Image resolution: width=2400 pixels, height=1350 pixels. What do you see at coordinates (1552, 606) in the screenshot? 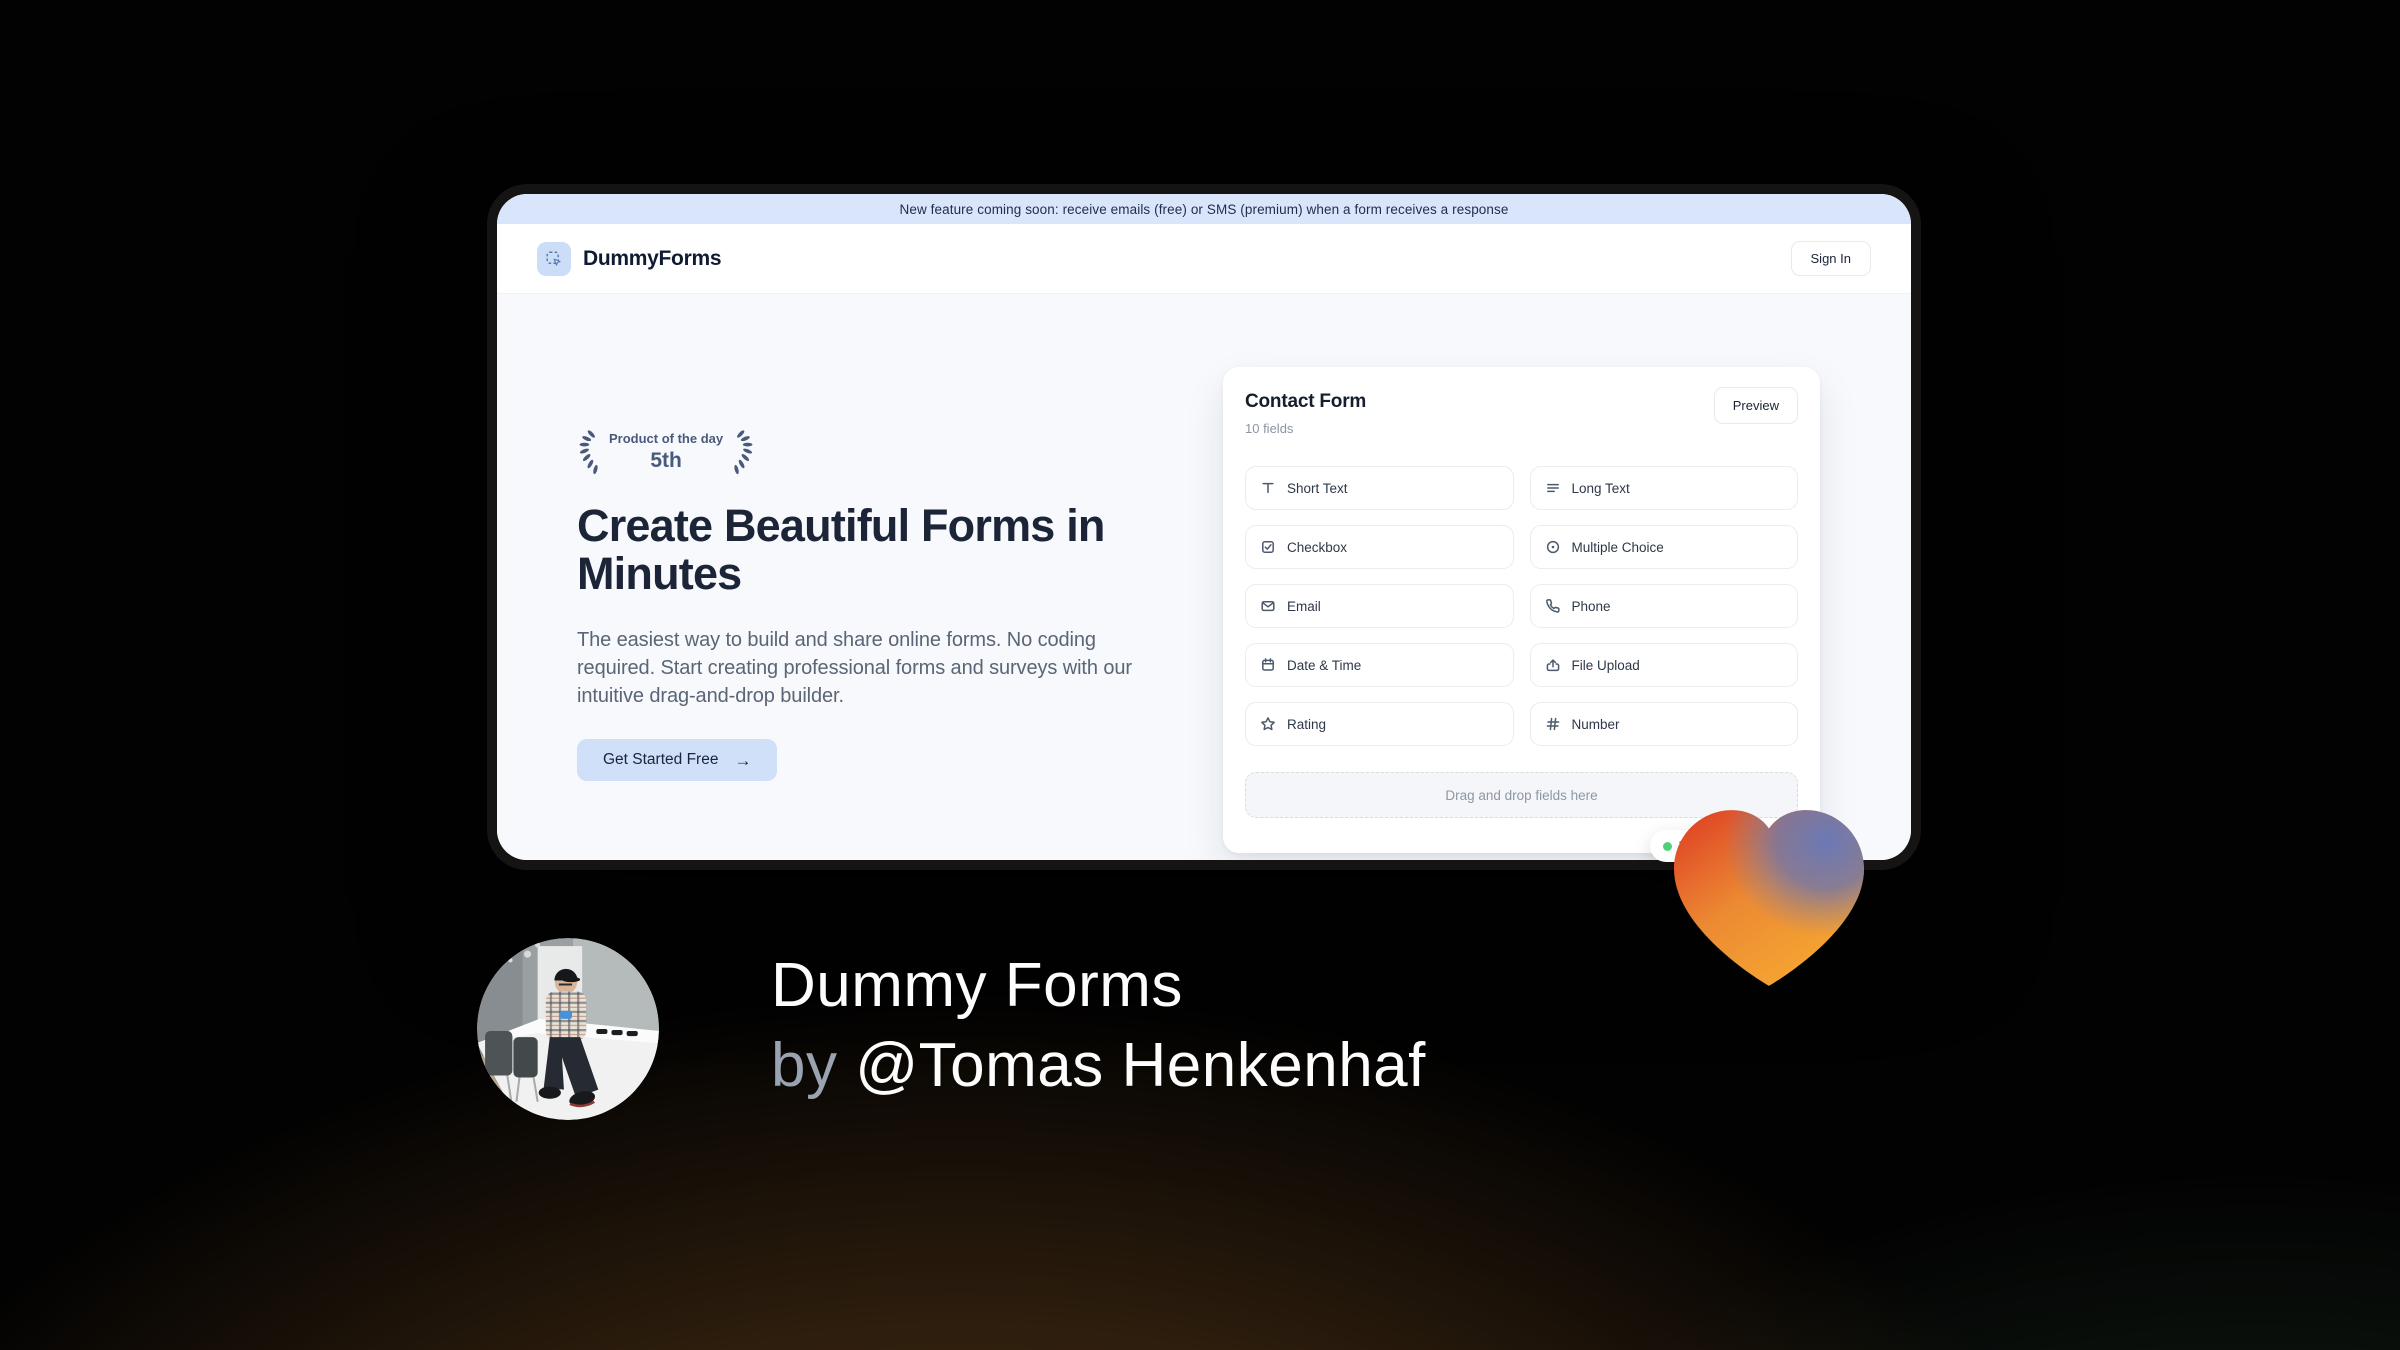
I see `phone-icon` at bounding box center [1552, 606].